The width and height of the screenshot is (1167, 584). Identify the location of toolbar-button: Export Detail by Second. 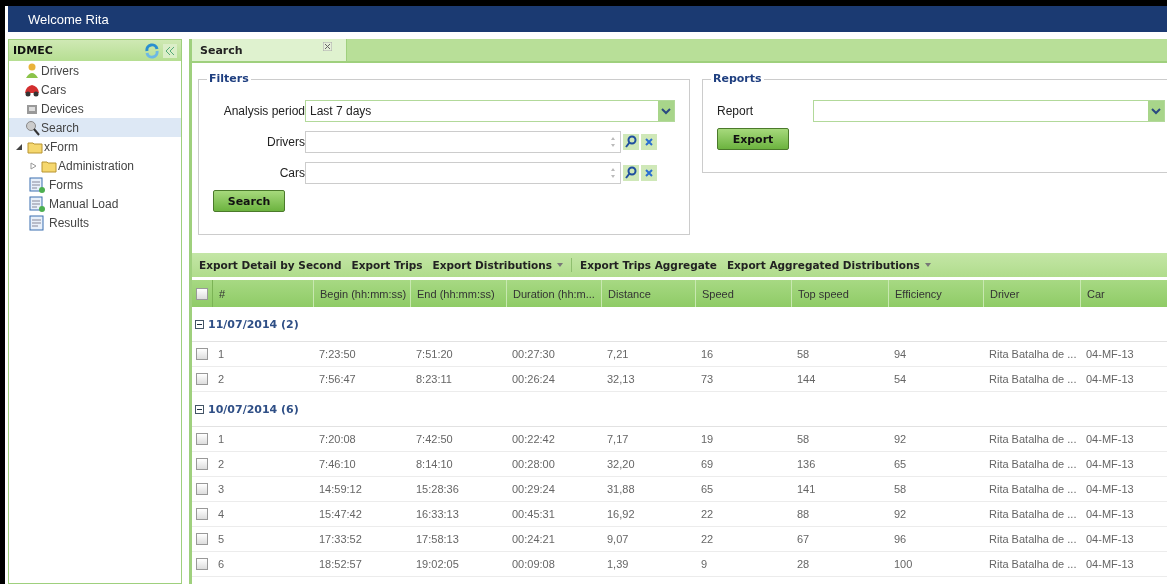
(270, 265).